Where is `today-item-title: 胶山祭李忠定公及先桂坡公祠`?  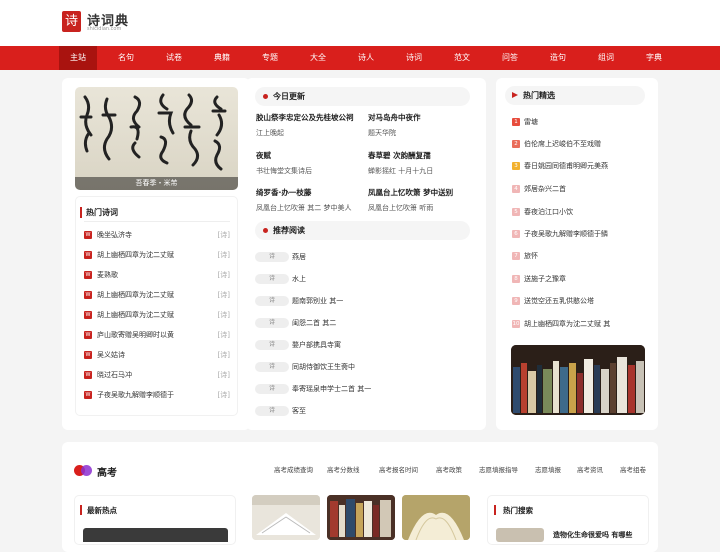
today-item-title: 胶山祭李忠定公及先桂坡公祠 is located at coordinates (305, 117).